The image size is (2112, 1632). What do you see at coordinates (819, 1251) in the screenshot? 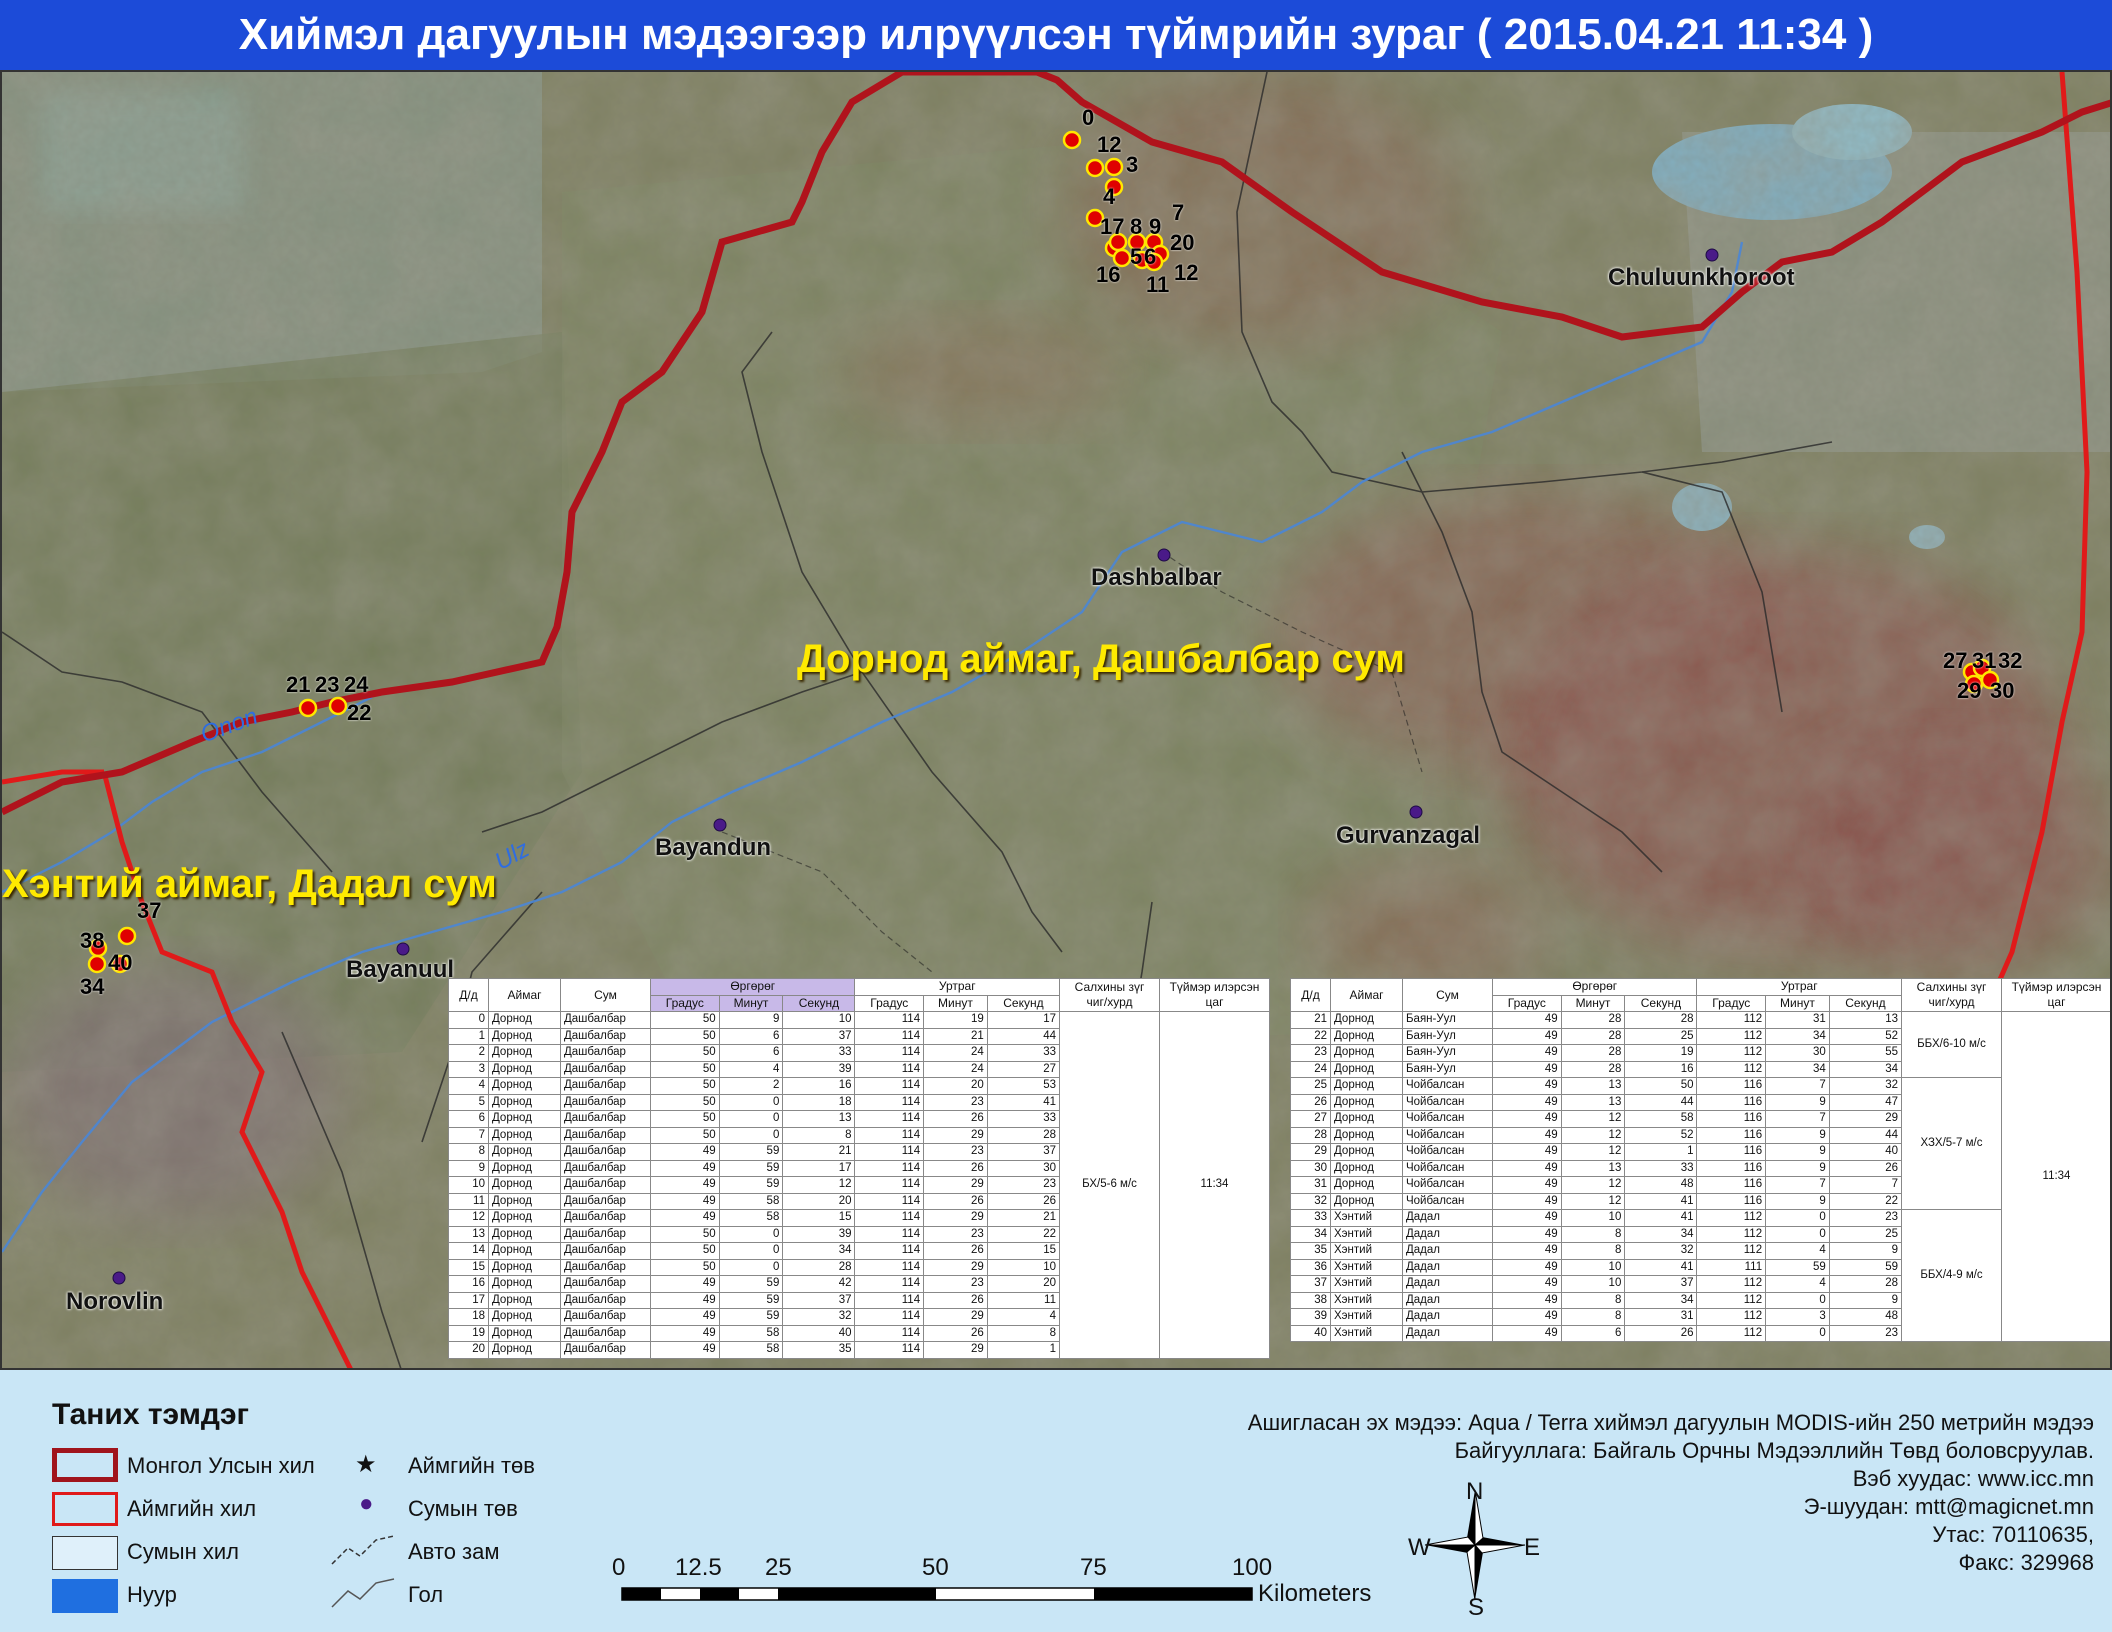
I see `cell-lat-sec: 34` at bounding box center [819, 1251].